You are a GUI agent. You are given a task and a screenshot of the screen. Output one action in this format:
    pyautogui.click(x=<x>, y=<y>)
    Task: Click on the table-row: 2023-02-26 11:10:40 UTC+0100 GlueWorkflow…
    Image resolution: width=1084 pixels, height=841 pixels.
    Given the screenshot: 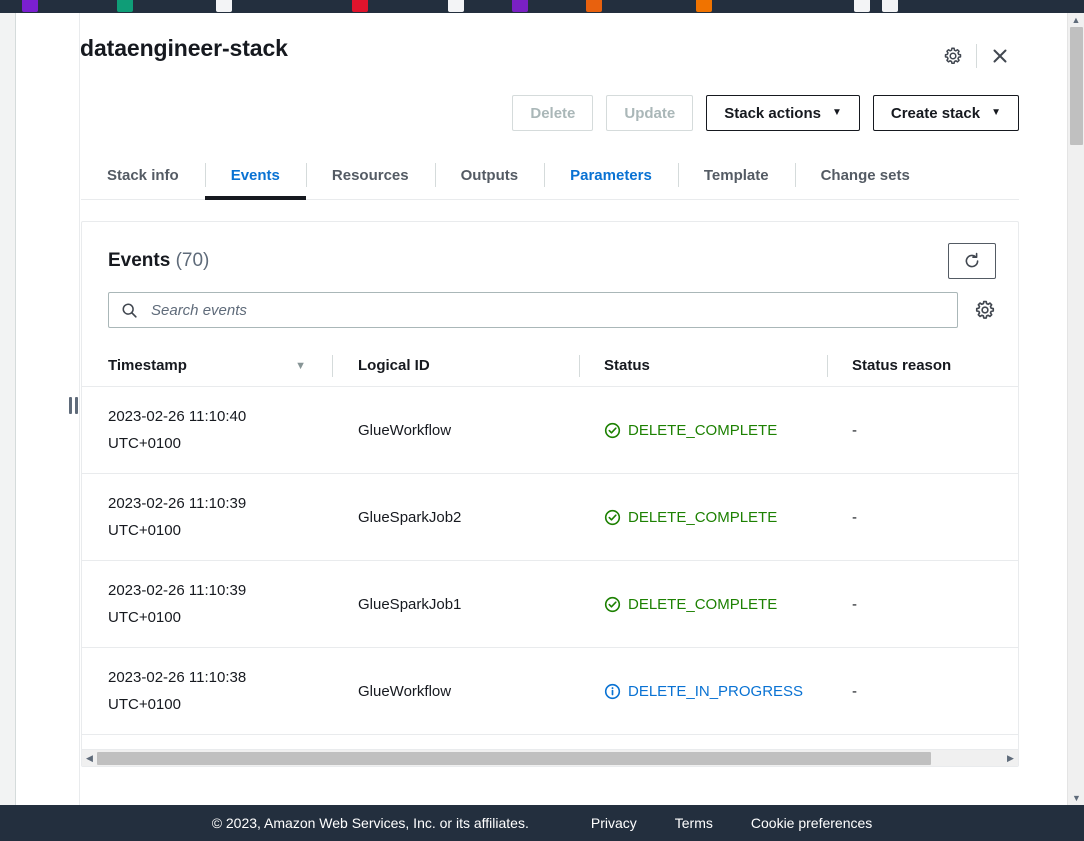 What is the action you would take?
    pyautogui.click(x=550, y=430)
    